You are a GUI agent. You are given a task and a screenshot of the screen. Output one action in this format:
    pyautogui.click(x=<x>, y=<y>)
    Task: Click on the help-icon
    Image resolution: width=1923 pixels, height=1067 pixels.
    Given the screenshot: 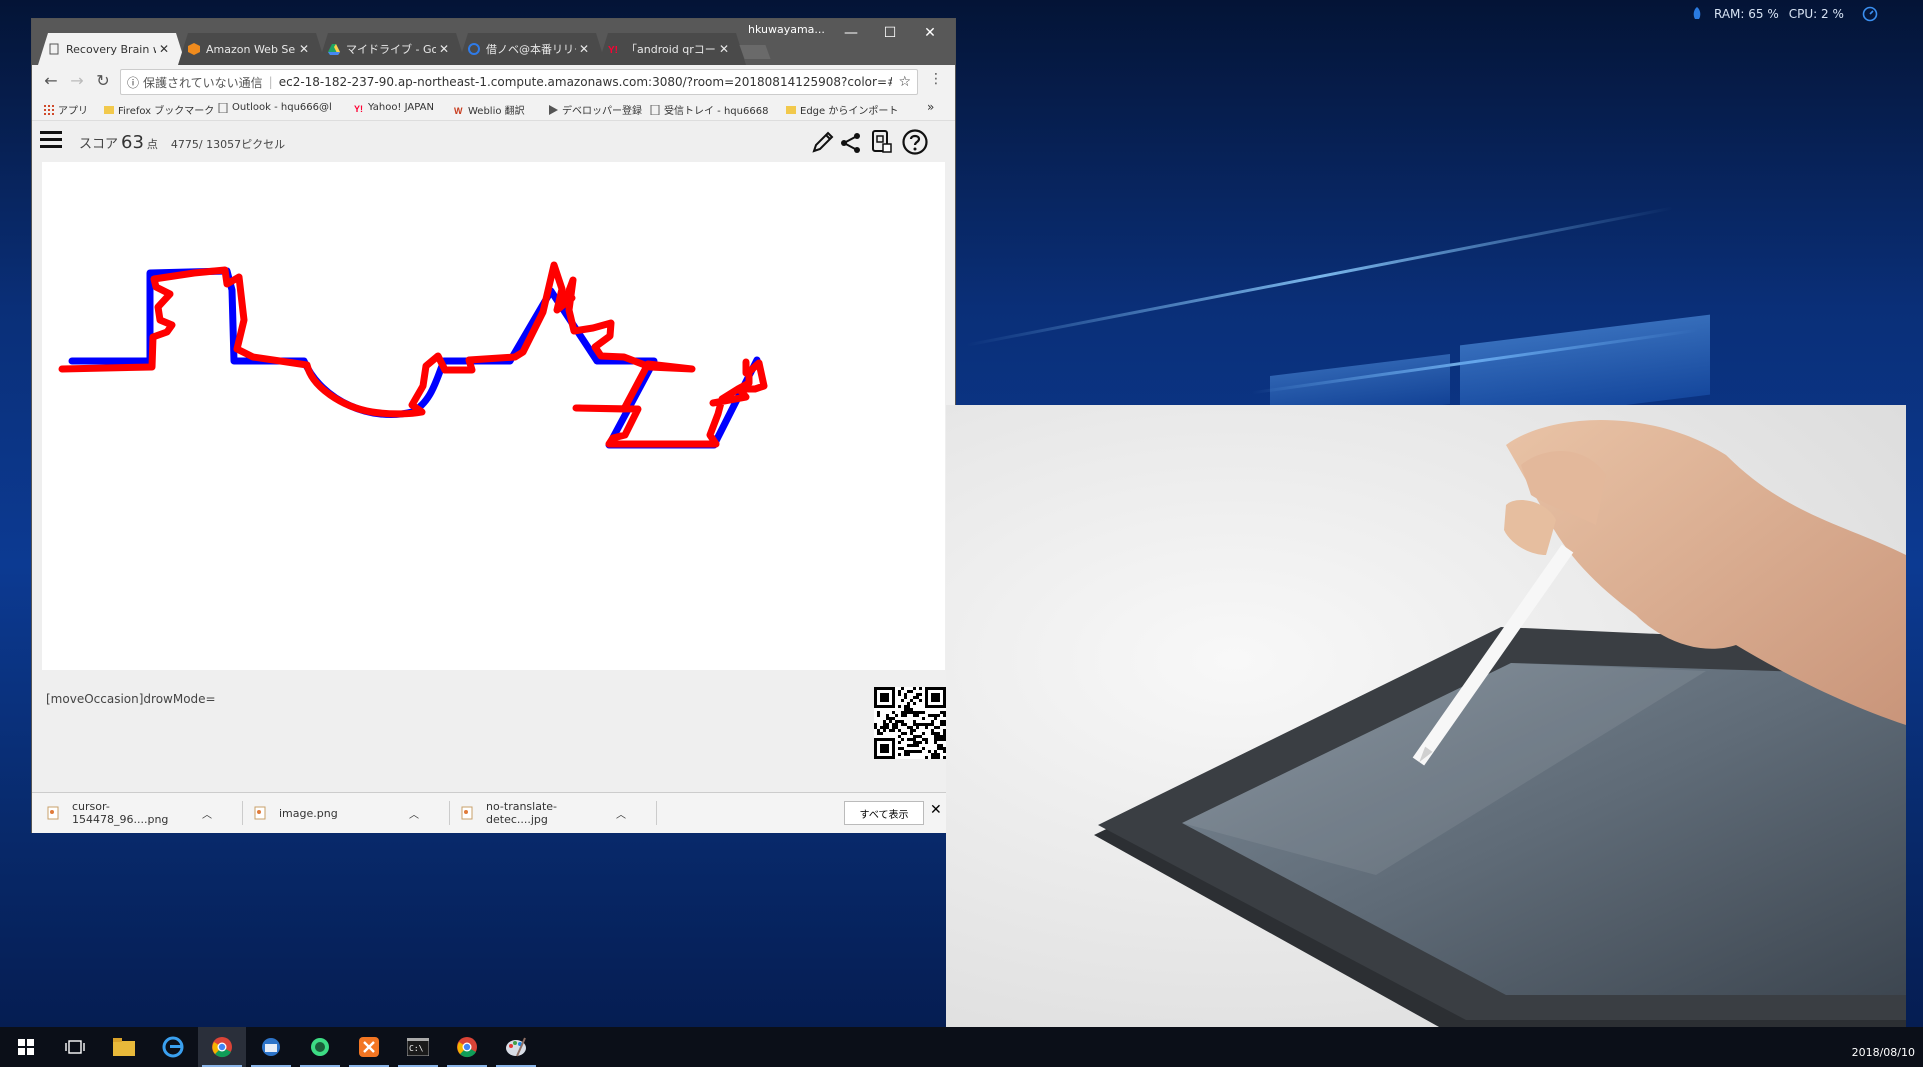 What is the action you would take?
    pyautogui.click(x=915, y=142)
    